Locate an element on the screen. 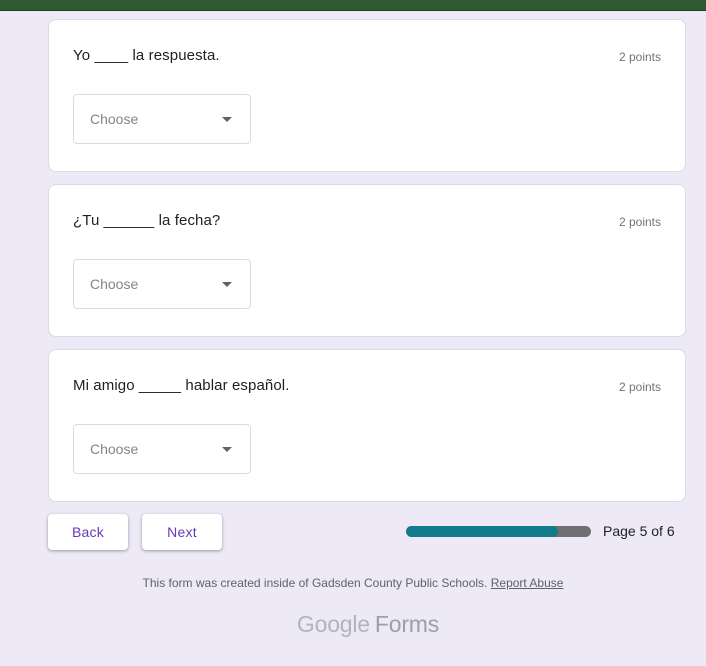 The width and height of the screenshot is (706, 666). question-title: Mi amigo _____ hablar español. is located at coordinates (181, 385).